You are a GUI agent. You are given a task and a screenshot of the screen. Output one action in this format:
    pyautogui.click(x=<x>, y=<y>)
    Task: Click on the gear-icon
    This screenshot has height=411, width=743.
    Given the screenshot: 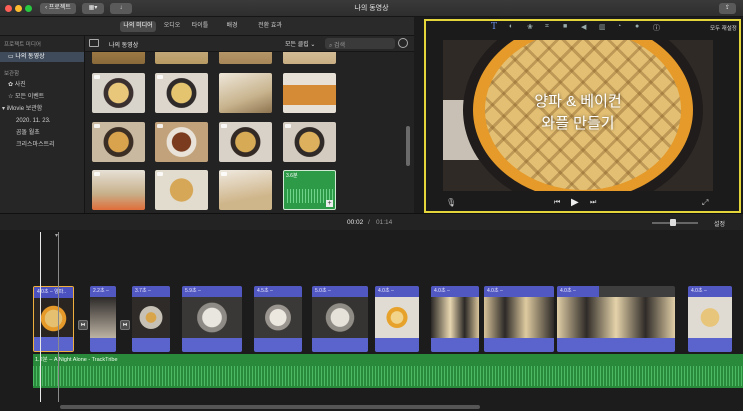 What is the action you would take?
    pyautogui.click(x=403, y=43)
    